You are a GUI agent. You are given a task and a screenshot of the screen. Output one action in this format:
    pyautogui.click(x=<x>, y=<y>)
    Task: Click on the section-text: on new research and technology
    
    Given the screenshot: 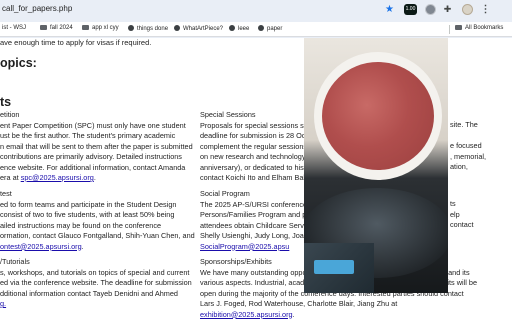 What is the action you would take?
    pyautogui.click(x=253, y=156)
    